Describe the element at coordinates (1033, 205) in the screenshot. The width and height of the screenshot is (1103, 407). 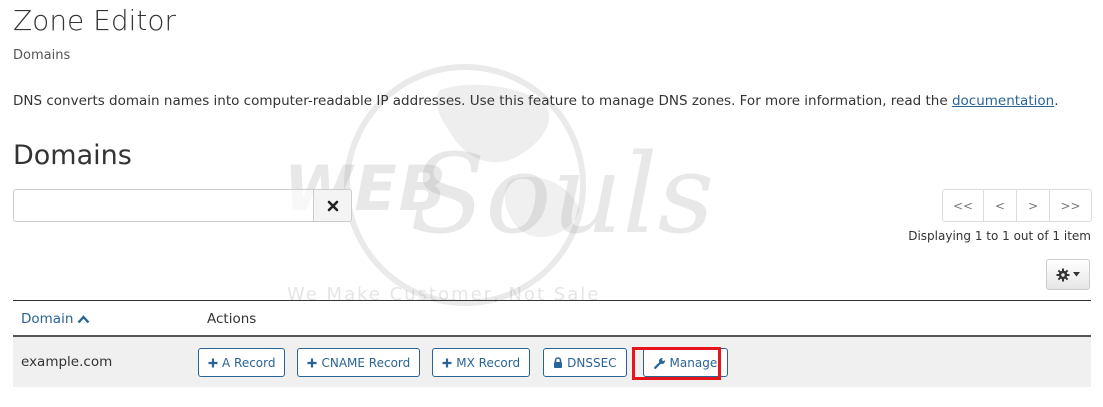
I see `next-page-button: >` at that location.